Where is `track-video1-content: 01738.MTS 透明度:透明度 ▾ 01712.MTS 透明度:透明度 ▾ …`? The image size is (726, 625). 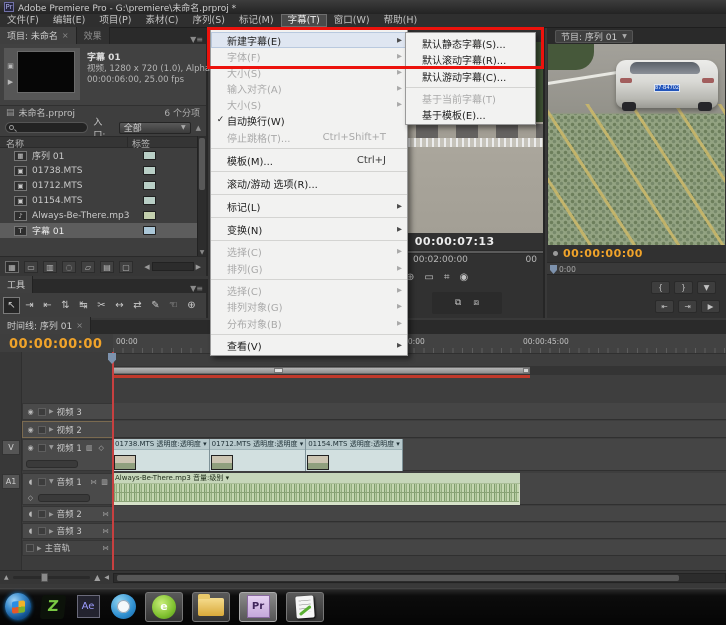 track-video1-content: 01738.MTS 透明度:透明度 ▾ 01712.MTS 透明度:透明度 ▾ … is located at coordinates (419, 455).